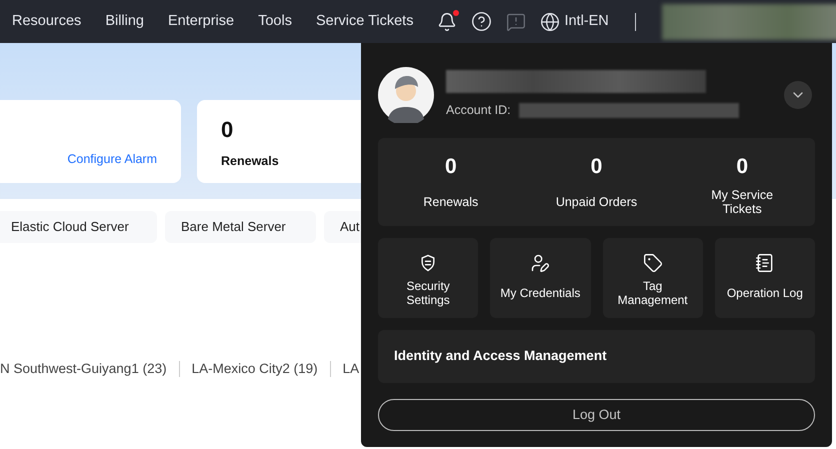 The width and height of the screenshot is (836, 449). What do you see at coordinates (764, 263) in the screenshot?
I see `document-icon` at bounding box center [764, 263].